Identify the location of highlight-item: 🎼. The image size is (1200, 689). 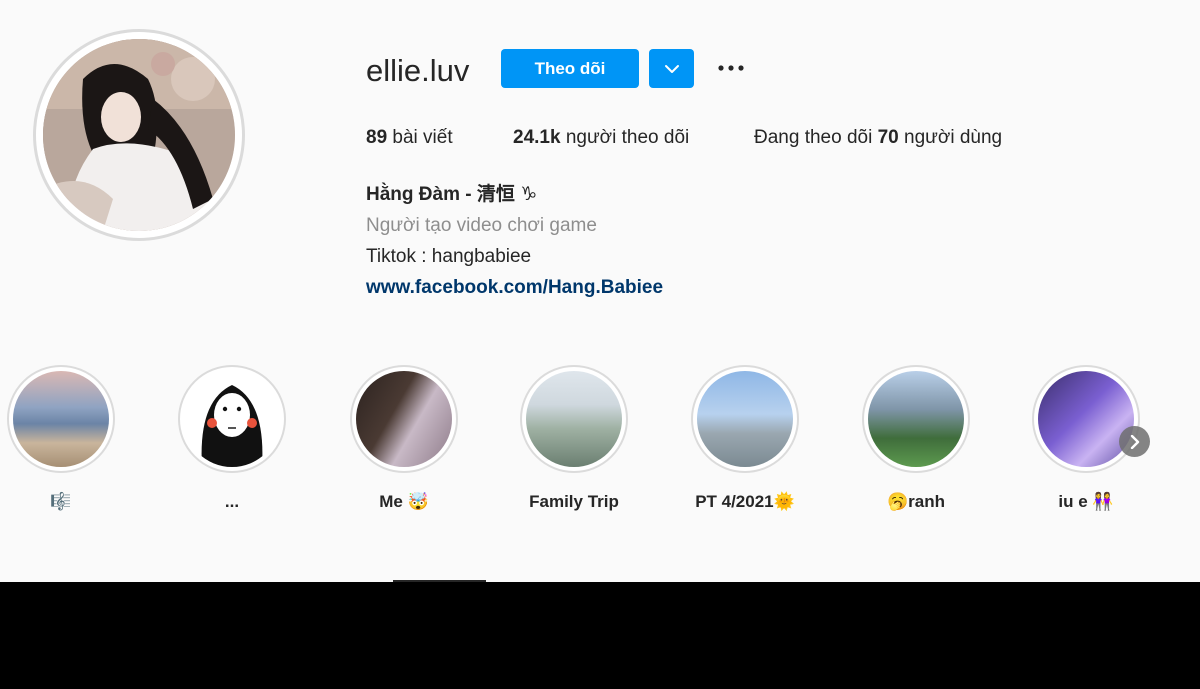
(61, 439).